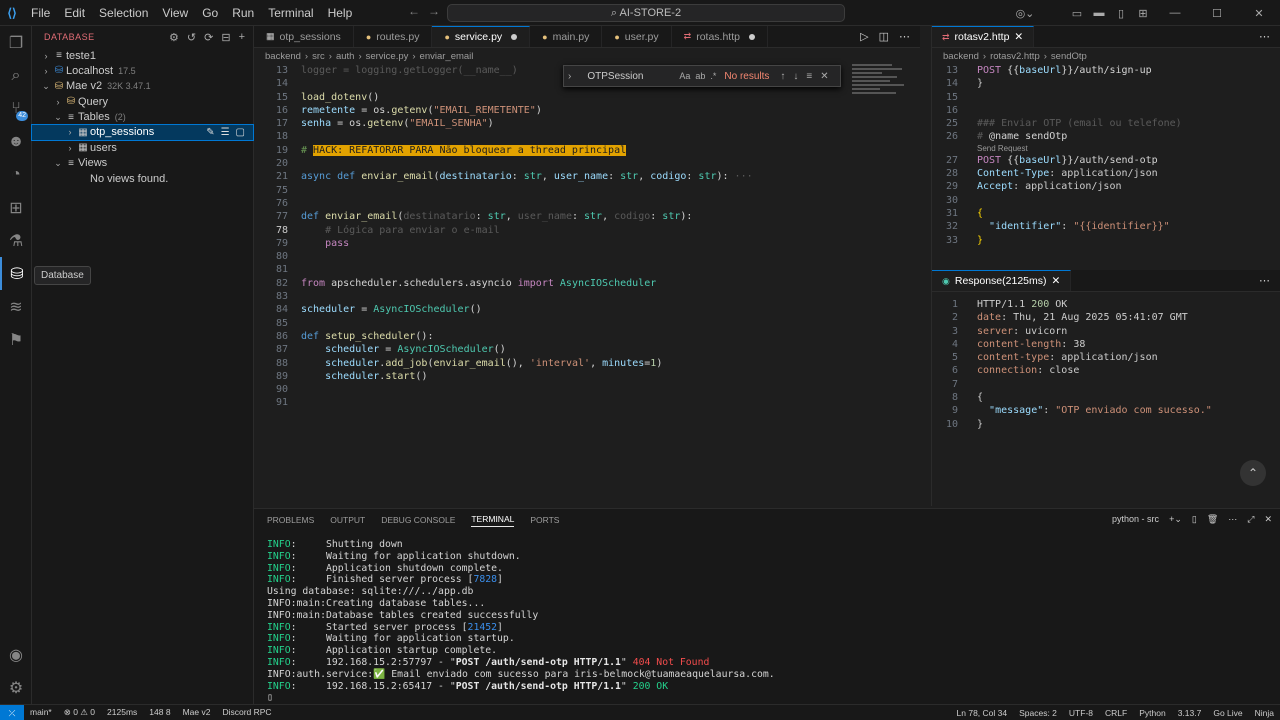 The width and height of the screenshot is (1280, 720). Describe the element at coordinates (79, 712) in the screenshot. I see `status-item: ⊗ 0 ⚠ 0` at that location.